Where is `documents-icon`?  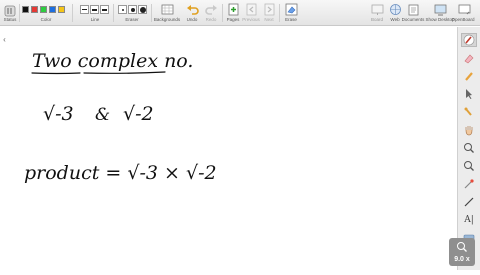
documents-icon is located at coordinates (413, 9).